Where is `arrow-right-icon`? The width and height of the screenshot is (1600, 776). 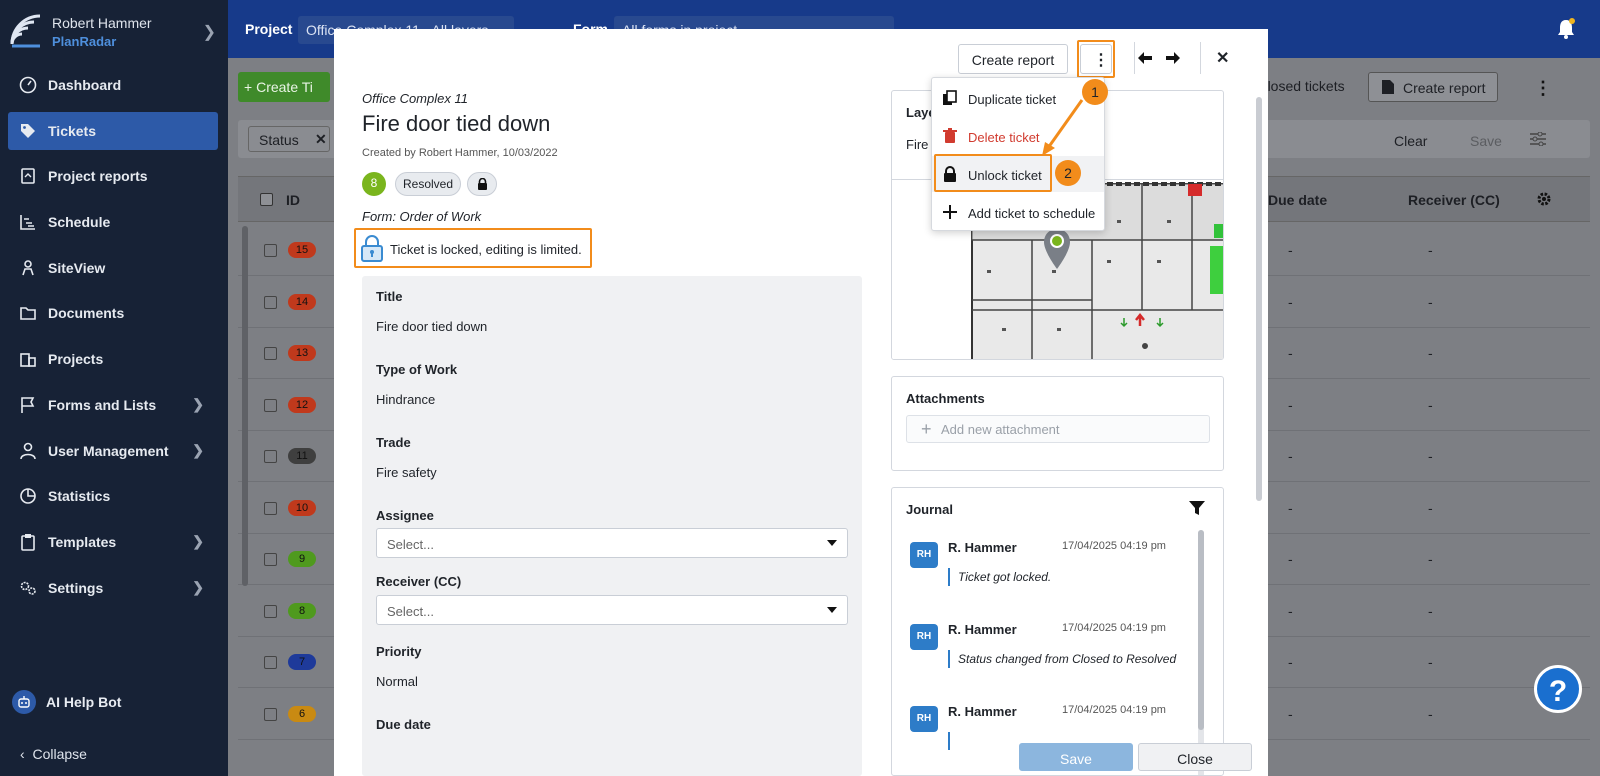 arrow-right-icon is located at coordinates (1173, 58).